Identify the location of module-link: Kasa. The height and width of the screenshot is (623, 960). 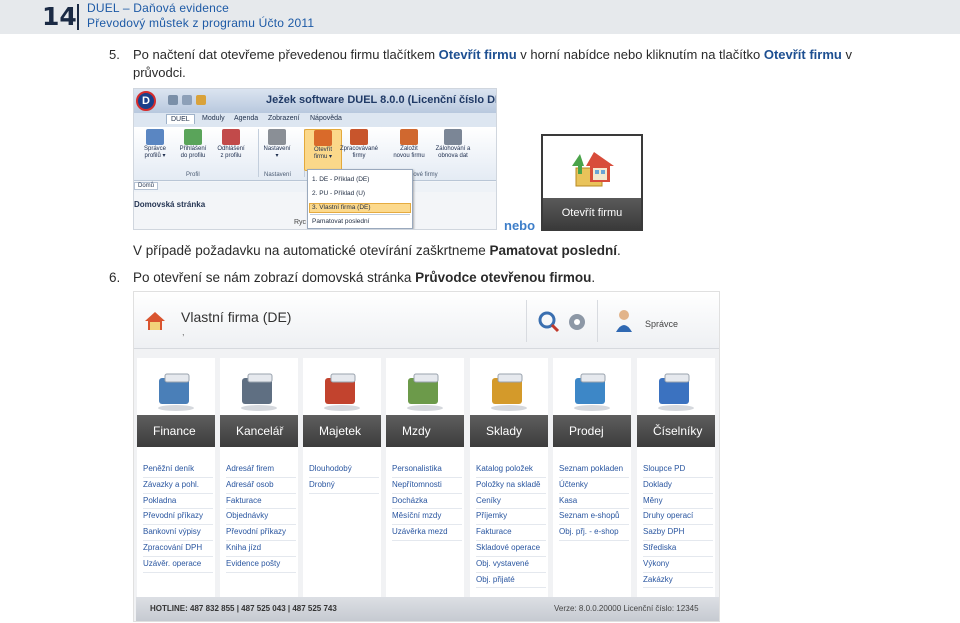
(594, 502).